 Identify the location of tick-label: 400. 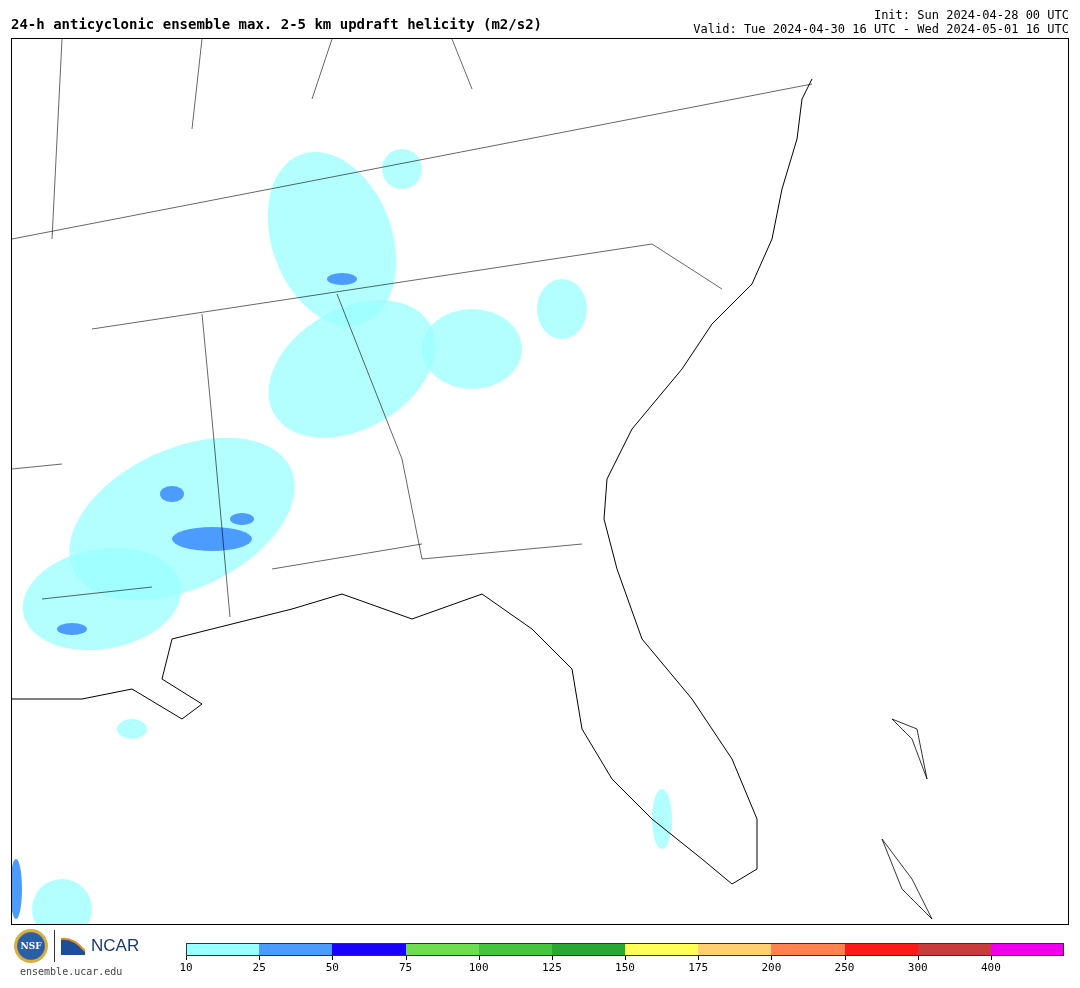
(990, 967).